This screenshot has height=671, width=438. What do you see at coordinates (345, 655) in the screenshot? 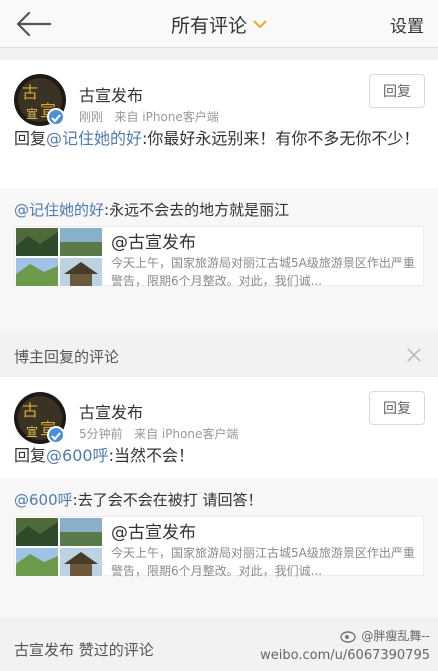
I see `watermark-url: weibo.com/u/6067390795` at bounding box center [345, 655].